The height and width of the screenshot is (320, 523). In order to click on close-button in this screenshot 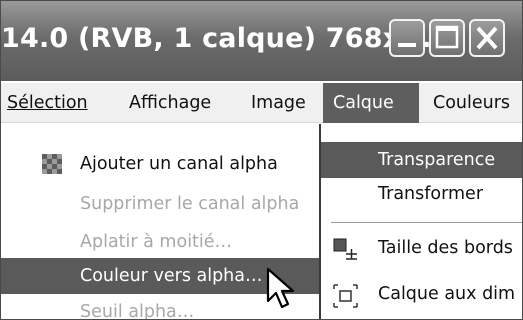, I will do `click(487, 38)`.